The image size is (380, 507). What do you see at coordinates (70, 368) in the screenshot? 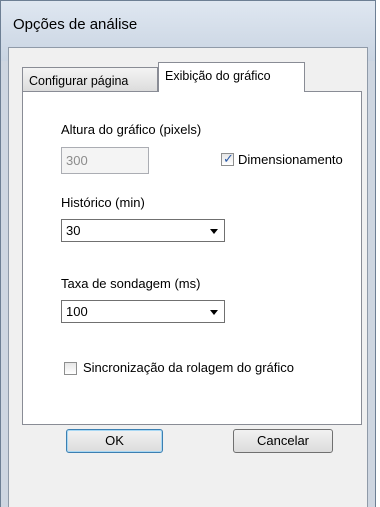
I see `scroll-sync-checkbox` at bounding box center [70, 368].